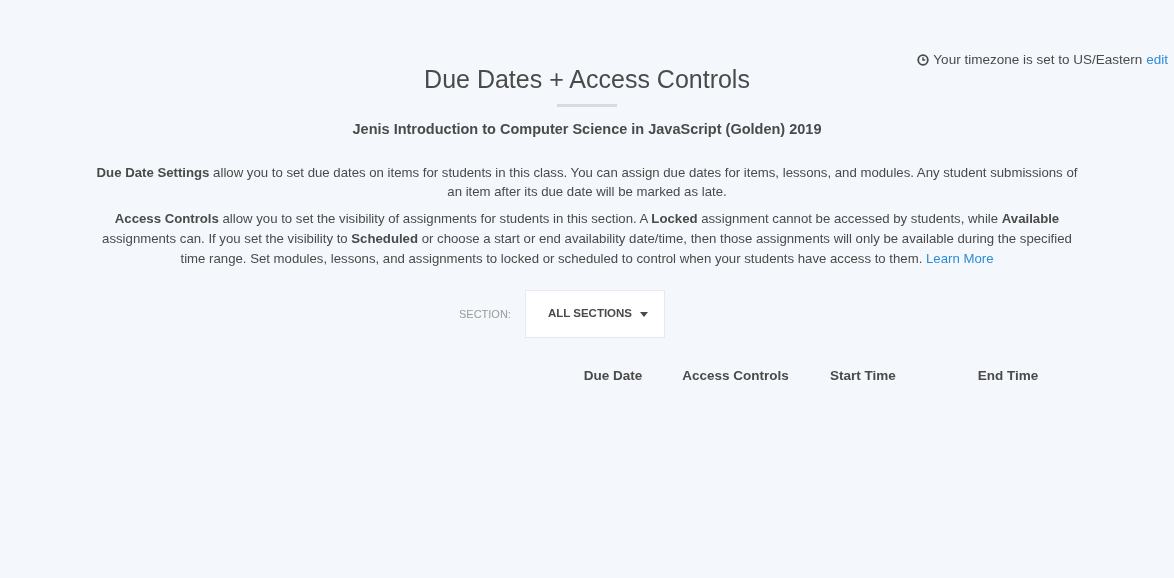 This screenshot has height=578, width=1174. I want to click on description-paragraph: Access Controls allow you to set the visibility of assignments for students in this section. A Locked assignment cannot be accessed by students, while Available assignments can. If you set the visibility to Scheduled or choose a start or end availability date/time, then those assignments will only be available during the specified time range. Set modules, lessons, and assignments to locked or scheduled to control when your students have access to them. Learn More, so click(587, 239).